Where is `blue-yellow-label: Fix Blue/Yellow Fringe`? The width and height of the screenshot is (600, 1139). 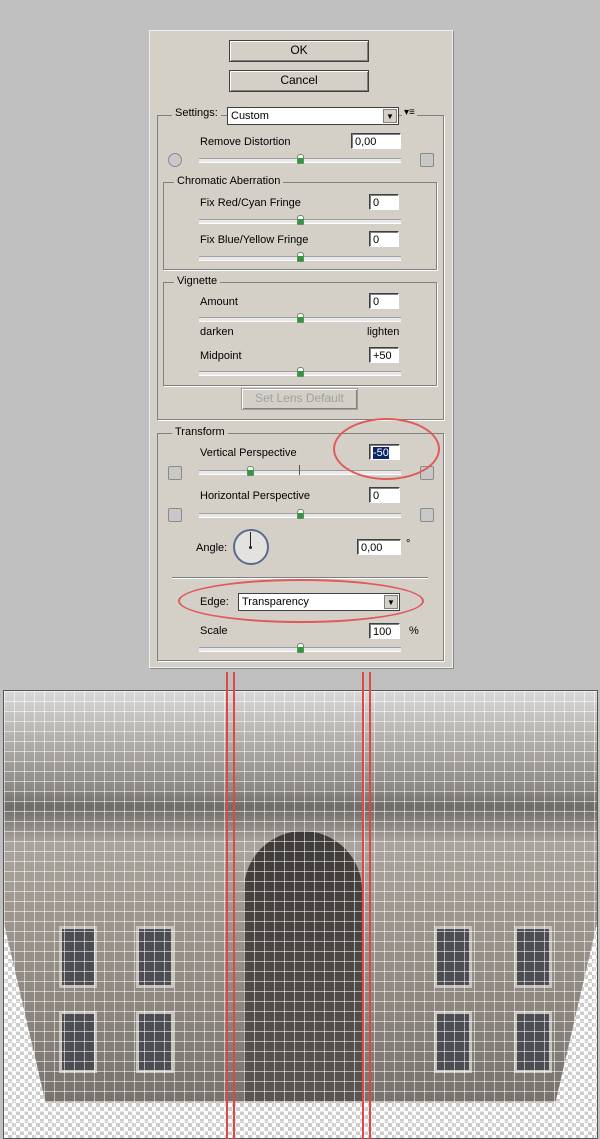
blue-yellow-label: Fix Blue/Yellow Fringe is located at coordinates (254, 240).